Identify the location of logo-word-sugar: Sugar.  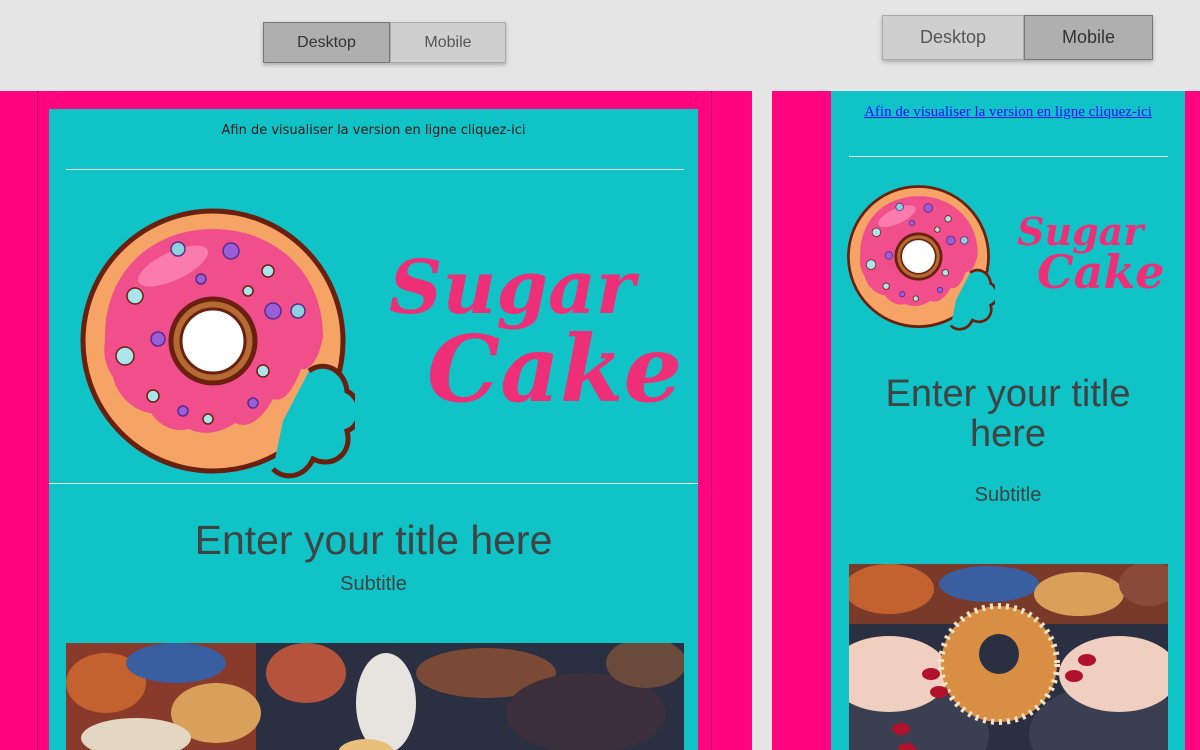
(512, 288).